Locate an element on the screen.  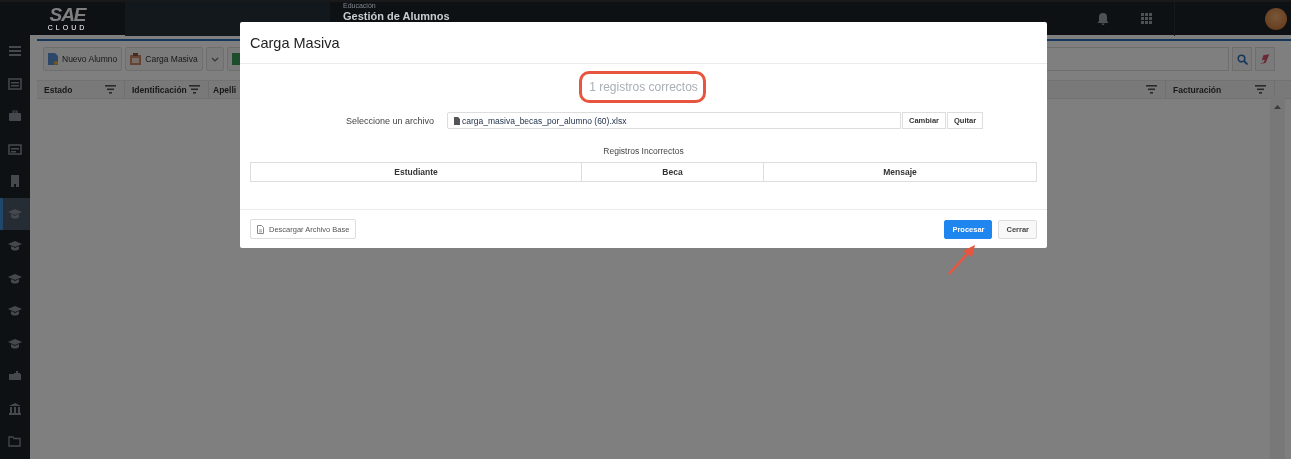
column-header: Apelli is located at coordinates (225, 89).